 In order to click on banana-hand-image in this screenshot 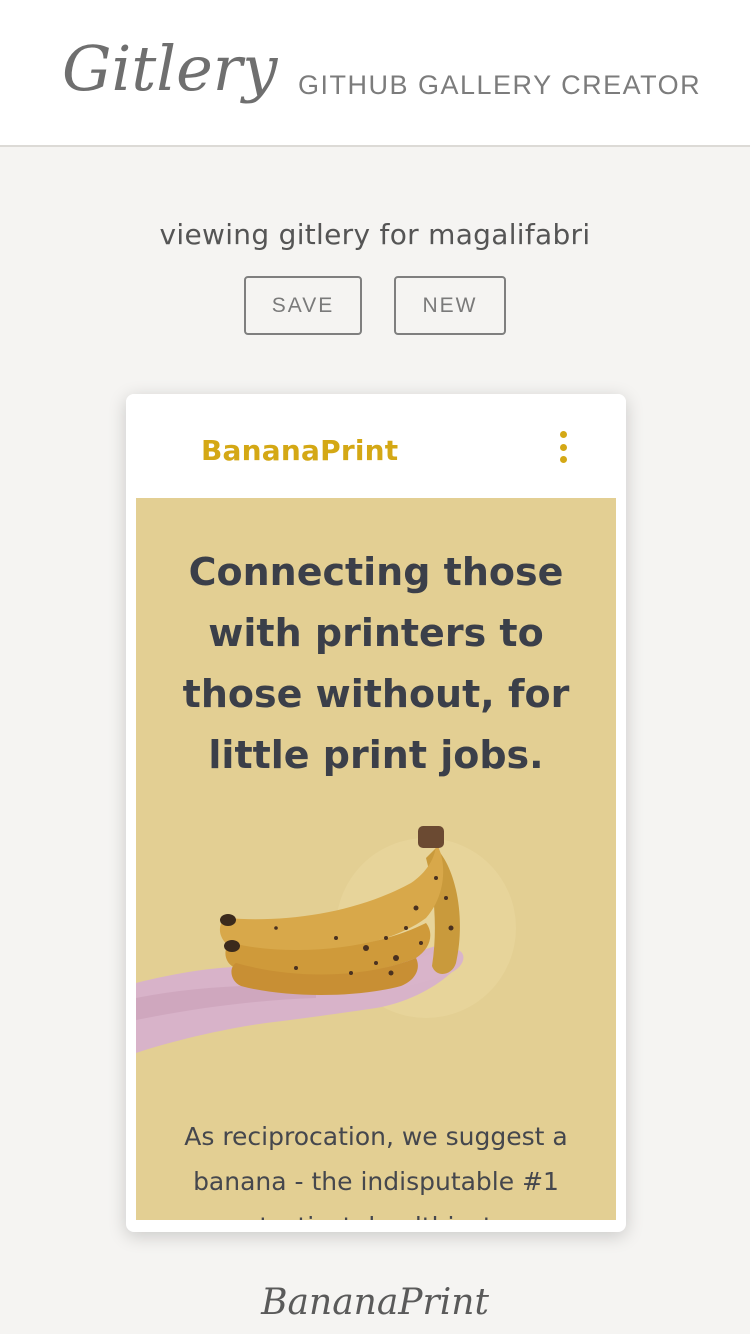, I will do `click(326, 939)`.